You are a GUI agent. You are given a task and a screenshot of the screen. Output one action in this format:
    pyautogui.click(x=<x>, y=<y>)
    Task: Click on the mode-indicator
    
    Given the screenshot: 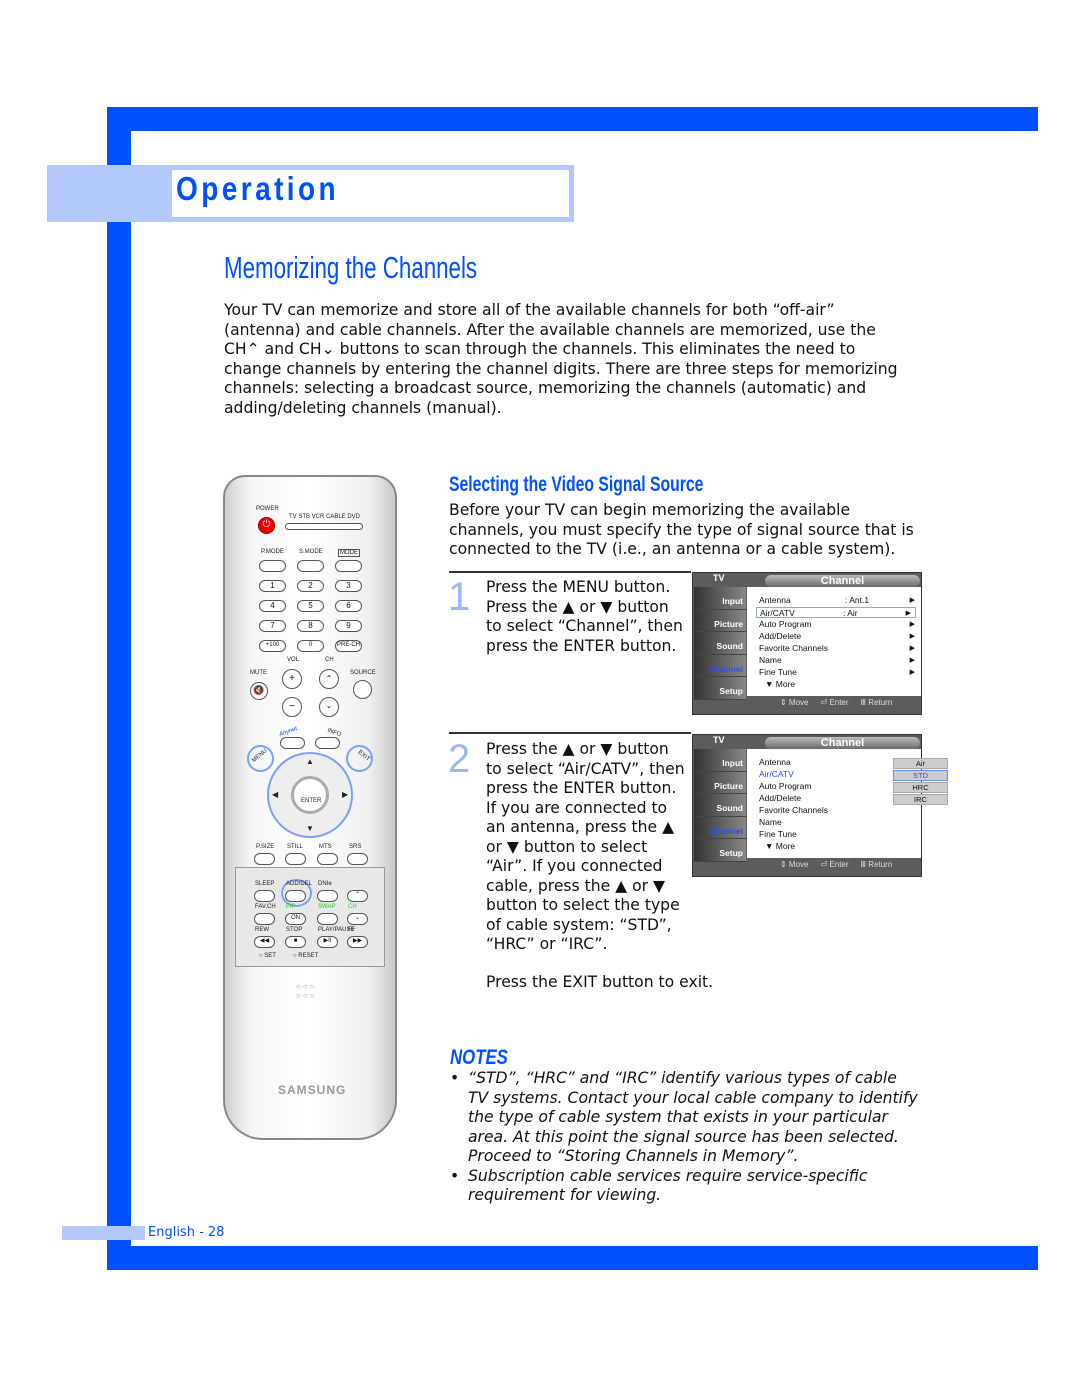 What is the action you would take?
    pyautogui.click(x=324, y=526)
    